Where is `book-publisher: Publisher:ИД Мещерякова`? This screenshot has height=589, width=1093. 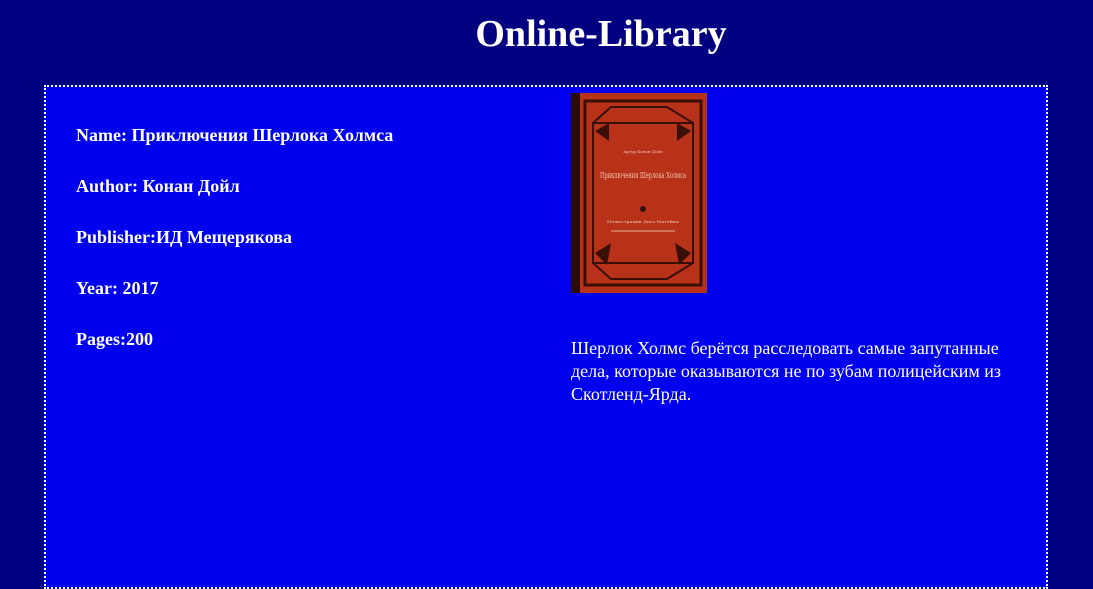
book-publisher: Publisher:ИД Мещерякова is located at coordinates (184, 237).